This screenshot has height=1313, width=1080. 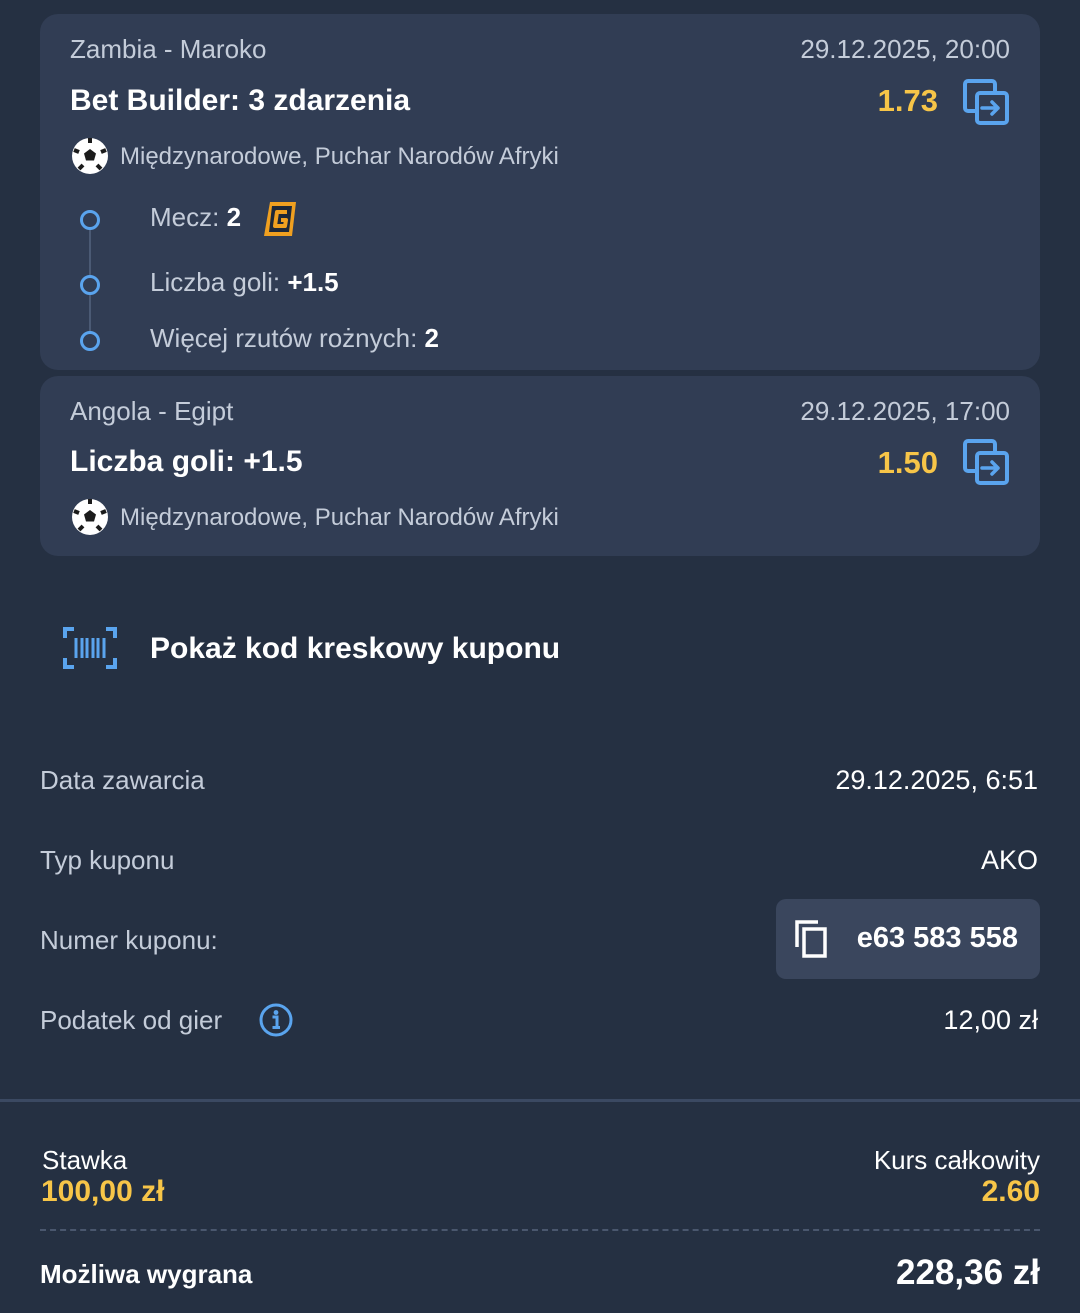 I want to click on bet-title: Liczba goli: +1.5, so click(x=186, y=461).